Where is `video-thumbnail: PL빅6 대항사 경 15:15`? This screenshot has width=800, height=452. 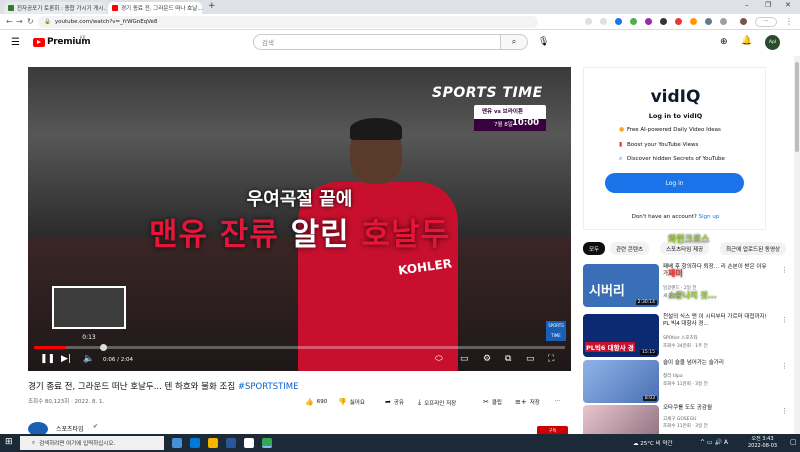 video-thumbnail: PL빅6 대항사 경 15:15 is located at coordinates (621, 335).